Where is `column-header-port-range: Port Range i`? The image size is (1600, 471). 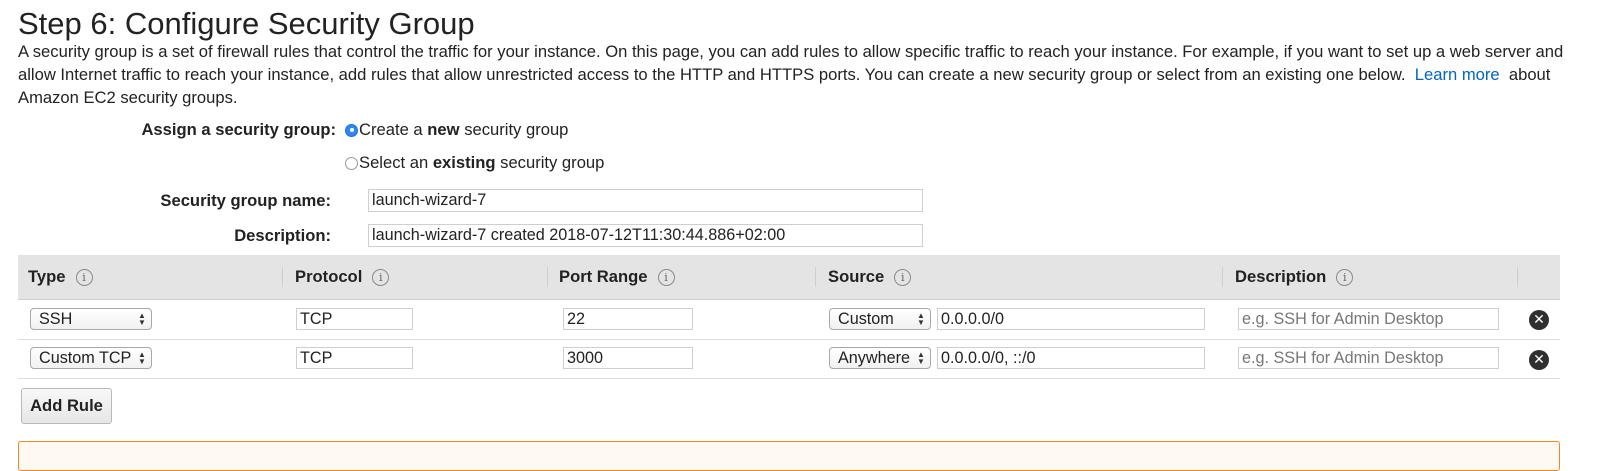 column-header-port-range: Port Range i is located at coordinates (617, 277).